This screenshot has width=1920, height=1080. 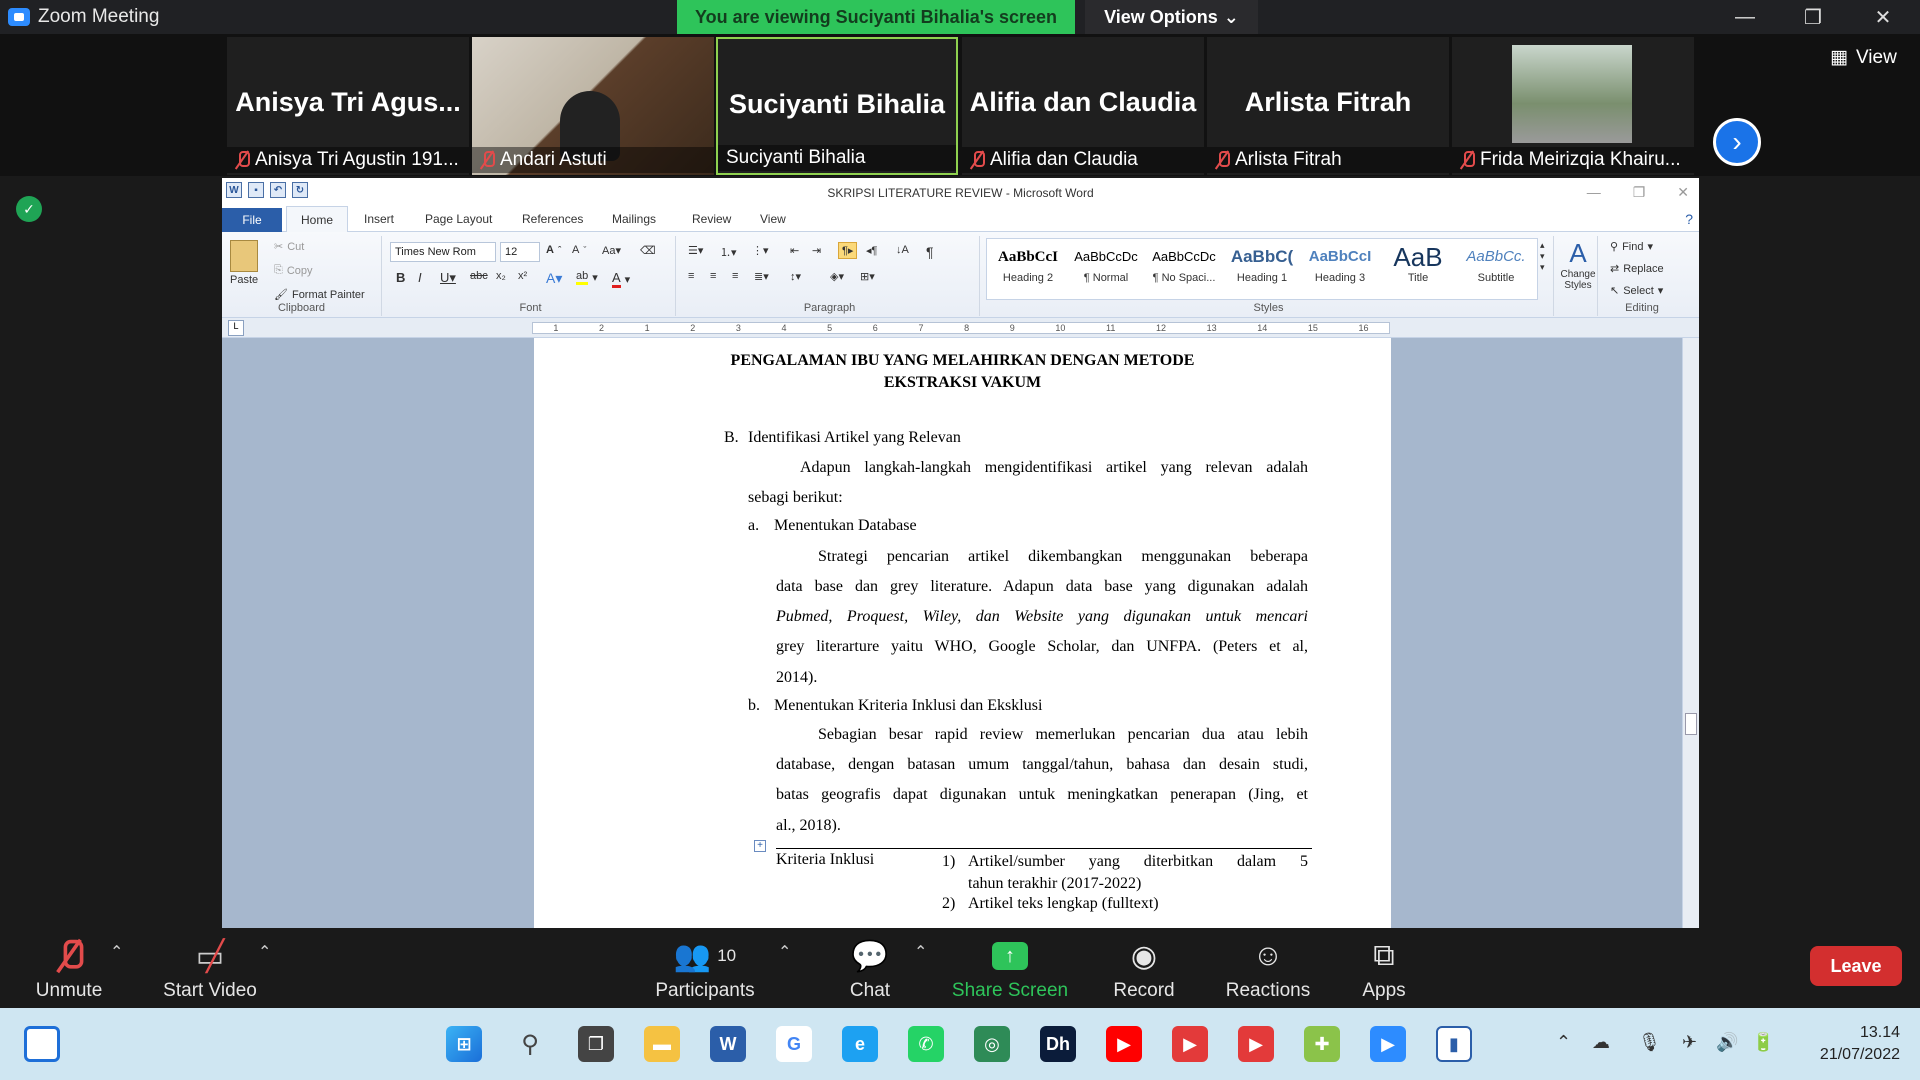 What do you see at coordinates (728, 252) in the screenshot?
I see `numbering-button: ⒈▾` at bounding box center [728, 252].